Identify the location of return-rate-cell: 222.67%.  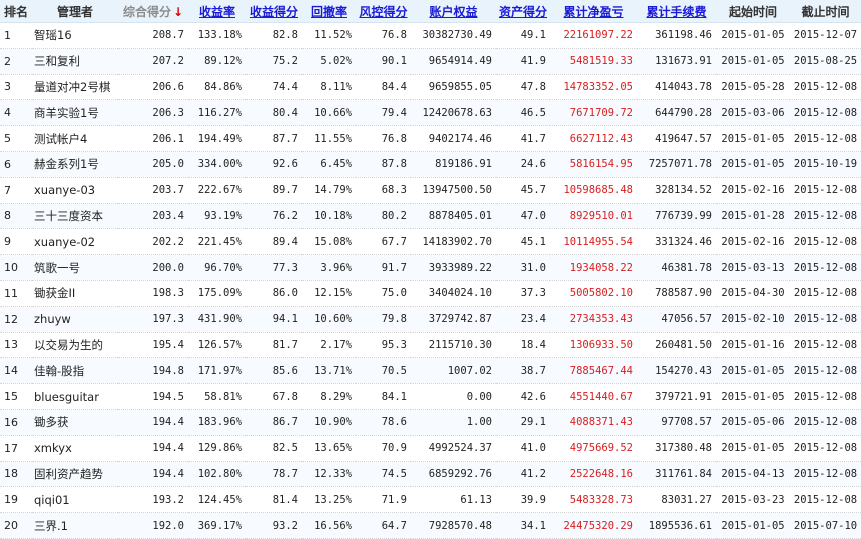
(217, 190).